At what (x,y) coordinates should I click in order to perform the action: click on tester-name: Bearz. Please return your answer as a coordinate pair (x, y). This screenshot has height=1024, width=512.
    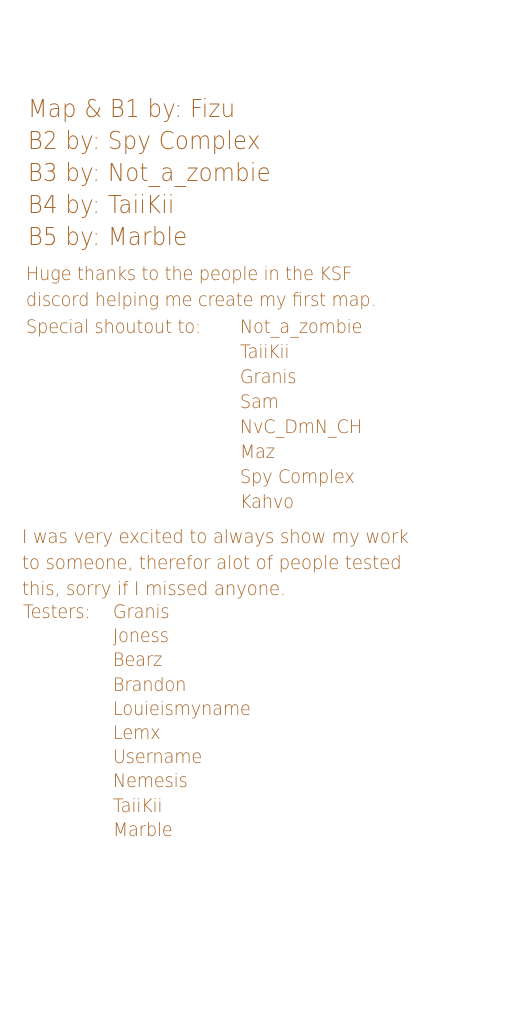
    Looking at the image, I should click on (138, 660).